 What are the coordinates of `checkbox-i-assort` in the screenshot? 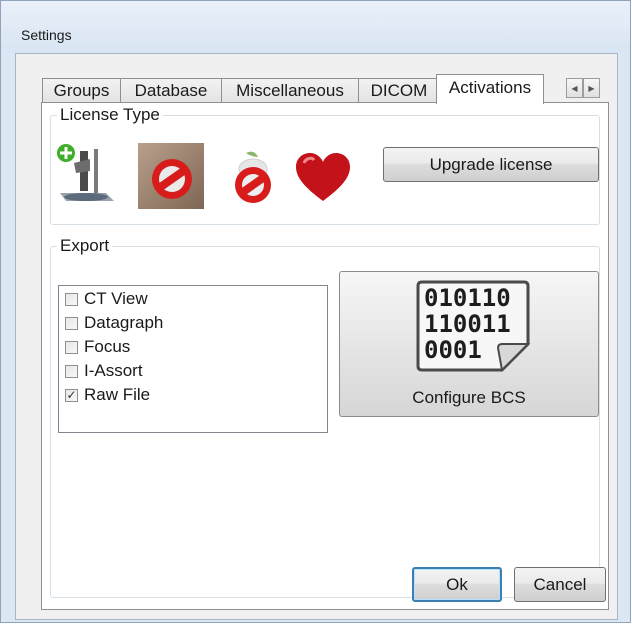 It's located at (71, 371).